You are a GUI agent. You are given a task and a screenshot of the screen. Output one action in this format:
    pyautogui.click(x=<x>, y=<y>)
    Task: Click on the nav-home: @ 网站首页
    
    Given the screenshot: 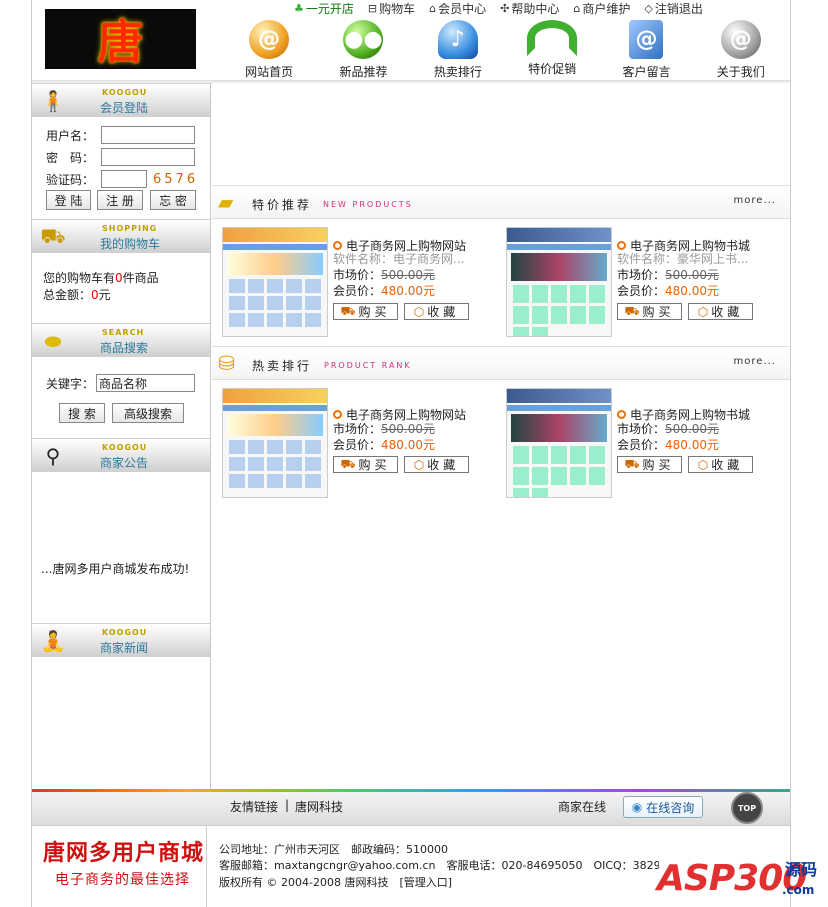 What is the action you would take?
    pyautogui.click(x=269, y=49)
    